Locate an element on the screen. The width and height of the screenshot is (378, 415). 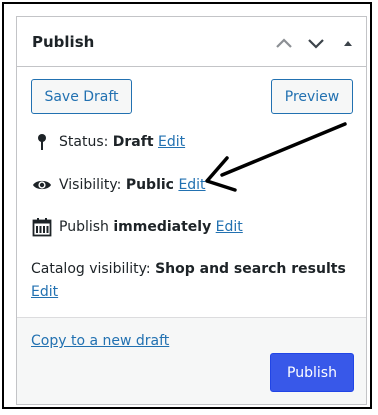
schedule-row: Publish immediately Edit is located at coordinates (137, 227).